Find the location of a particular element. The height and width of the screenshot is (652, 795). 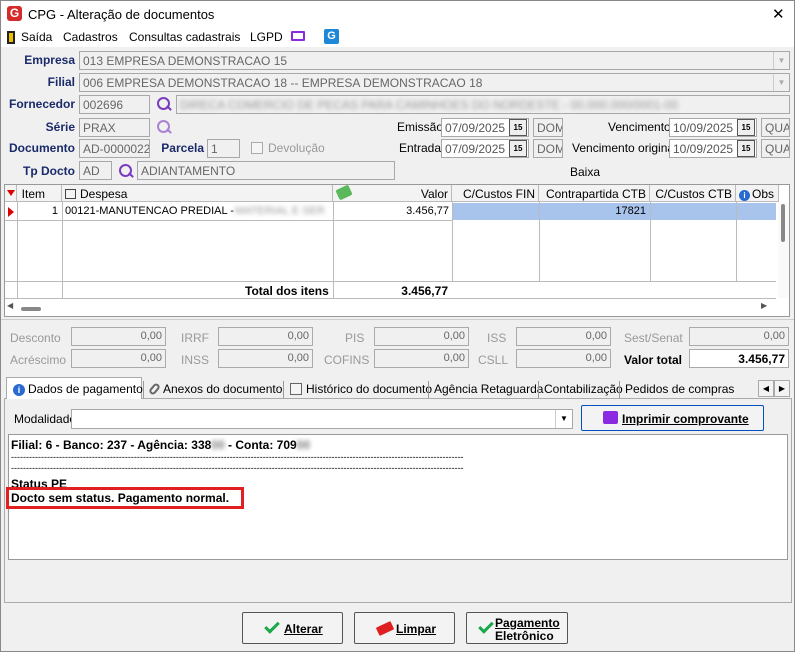

emissao-calendar-icon: 15 is located at coordinates (518, 127).